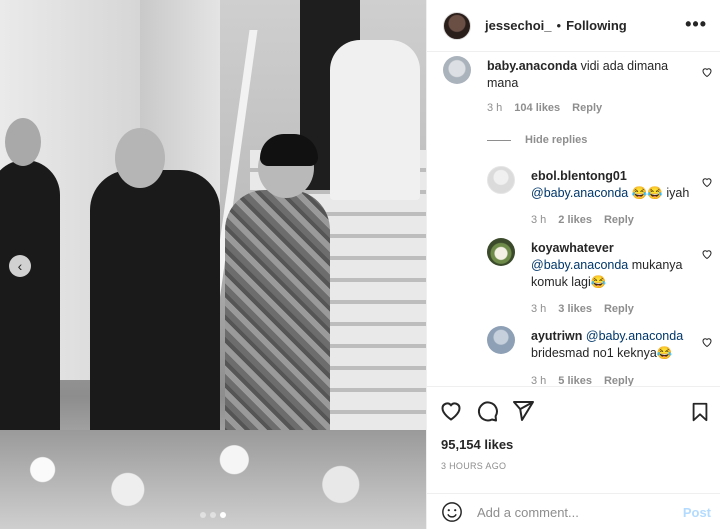 This screenshot has width=720, height=529. Describe the element at coordinates (660, 193) in the screenshot. I see `comment-content: 😂😂 iyah` at that location.